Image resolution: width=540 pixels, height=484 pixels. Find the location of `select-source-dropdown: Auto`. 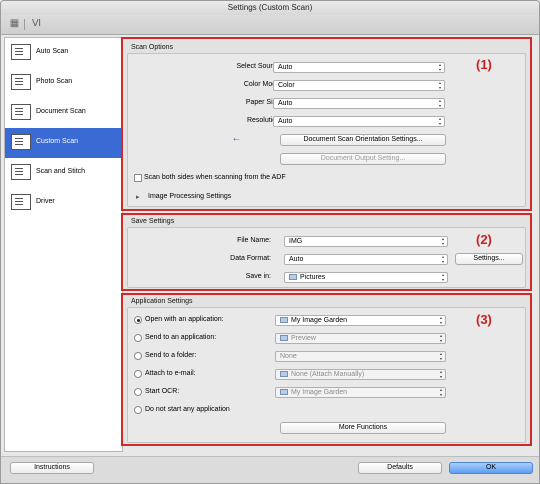

select-source-dropdown: Auto is located at coordinates (359, 67).